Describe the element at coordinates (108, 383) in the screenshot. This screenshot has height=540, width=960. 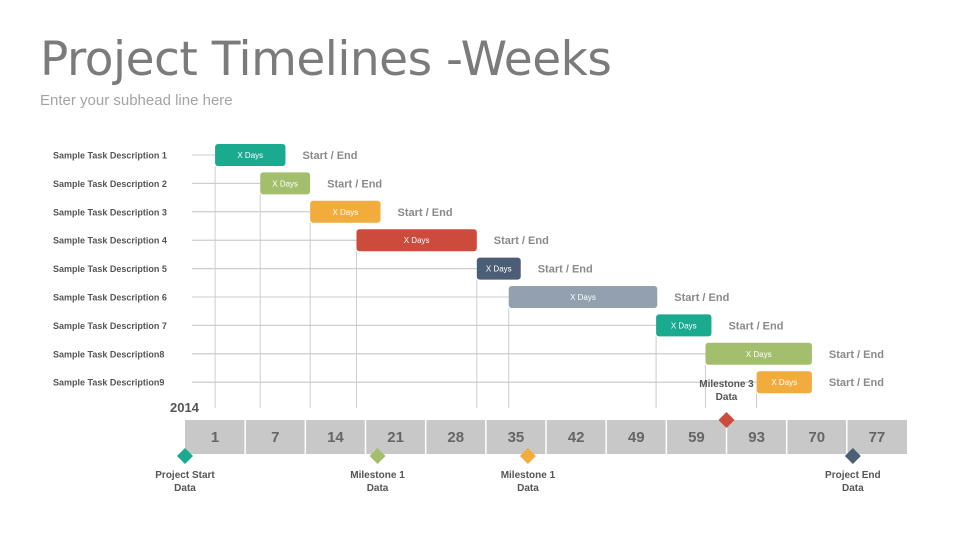
I see `task-label: Sample Task Description9` at that location.